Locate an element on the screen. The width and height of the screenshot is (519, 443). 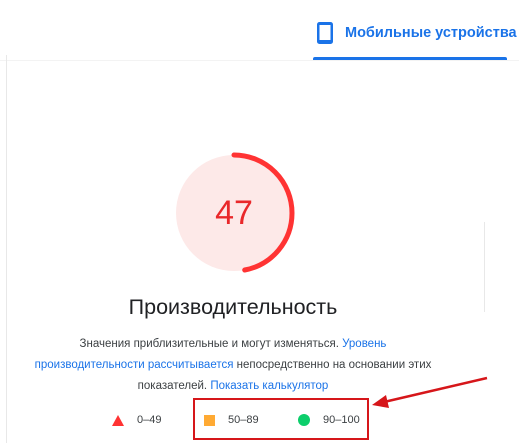
mobile-phone-icon is located at coordinates (325, 33).